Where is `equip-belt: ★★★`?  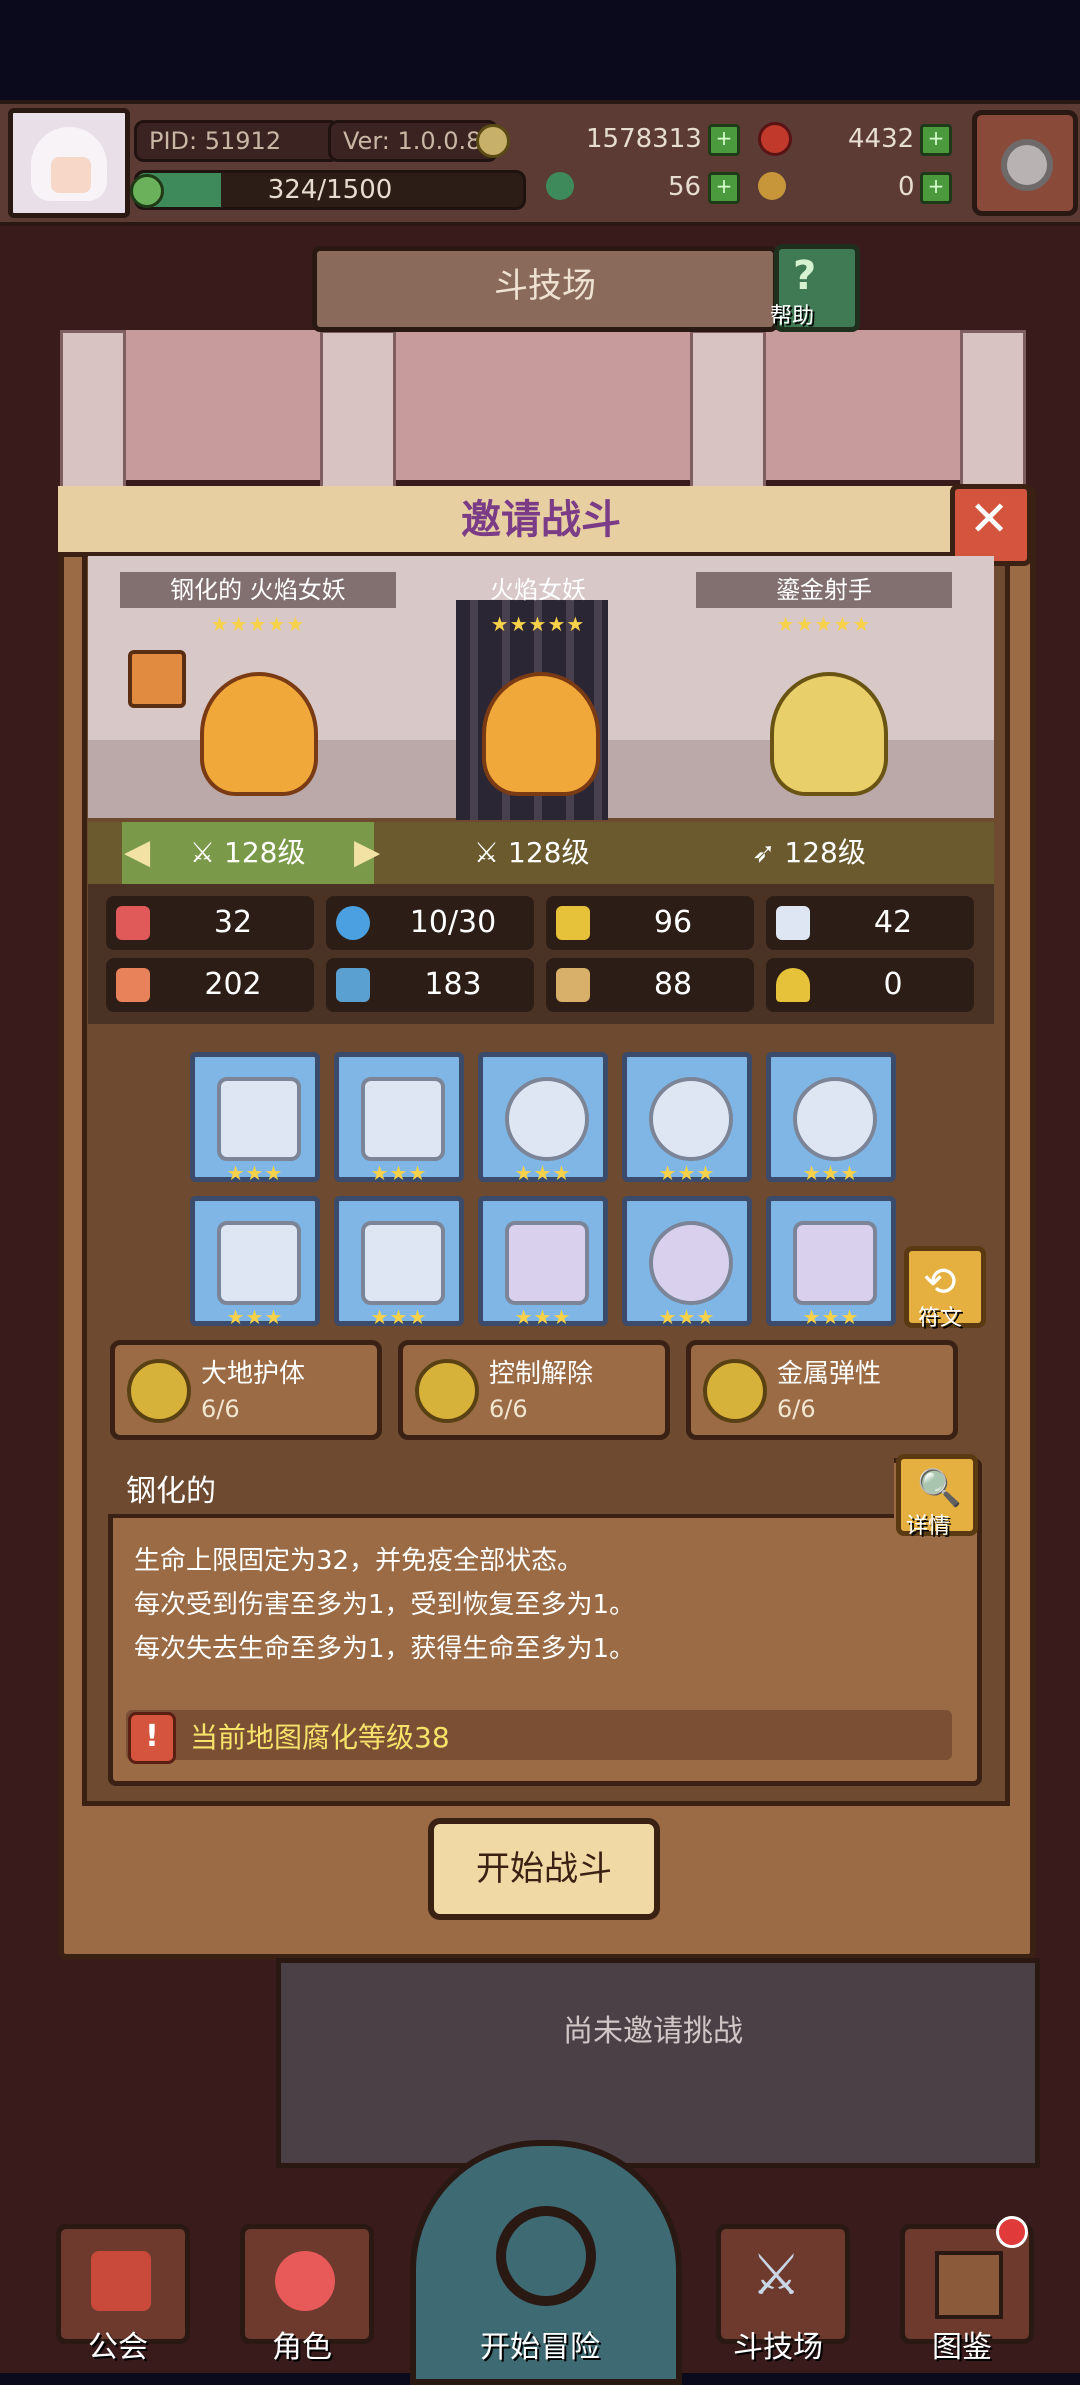 equip-belt: ★★★ is located at coordinates (687, 1262).